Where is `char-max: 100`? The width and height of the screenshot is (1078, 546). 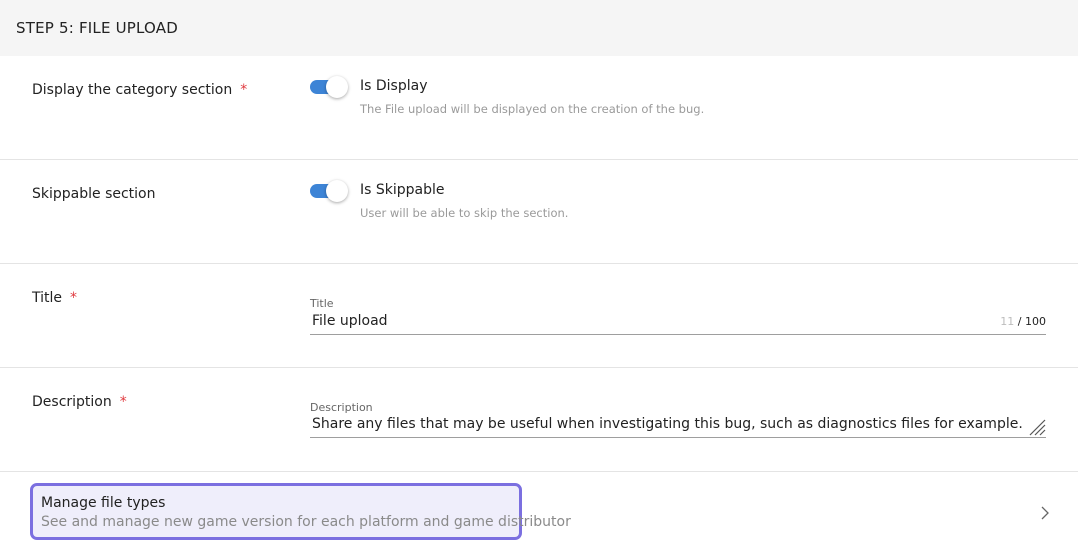 char-max: 100 is located at coordinates (1035, 321).